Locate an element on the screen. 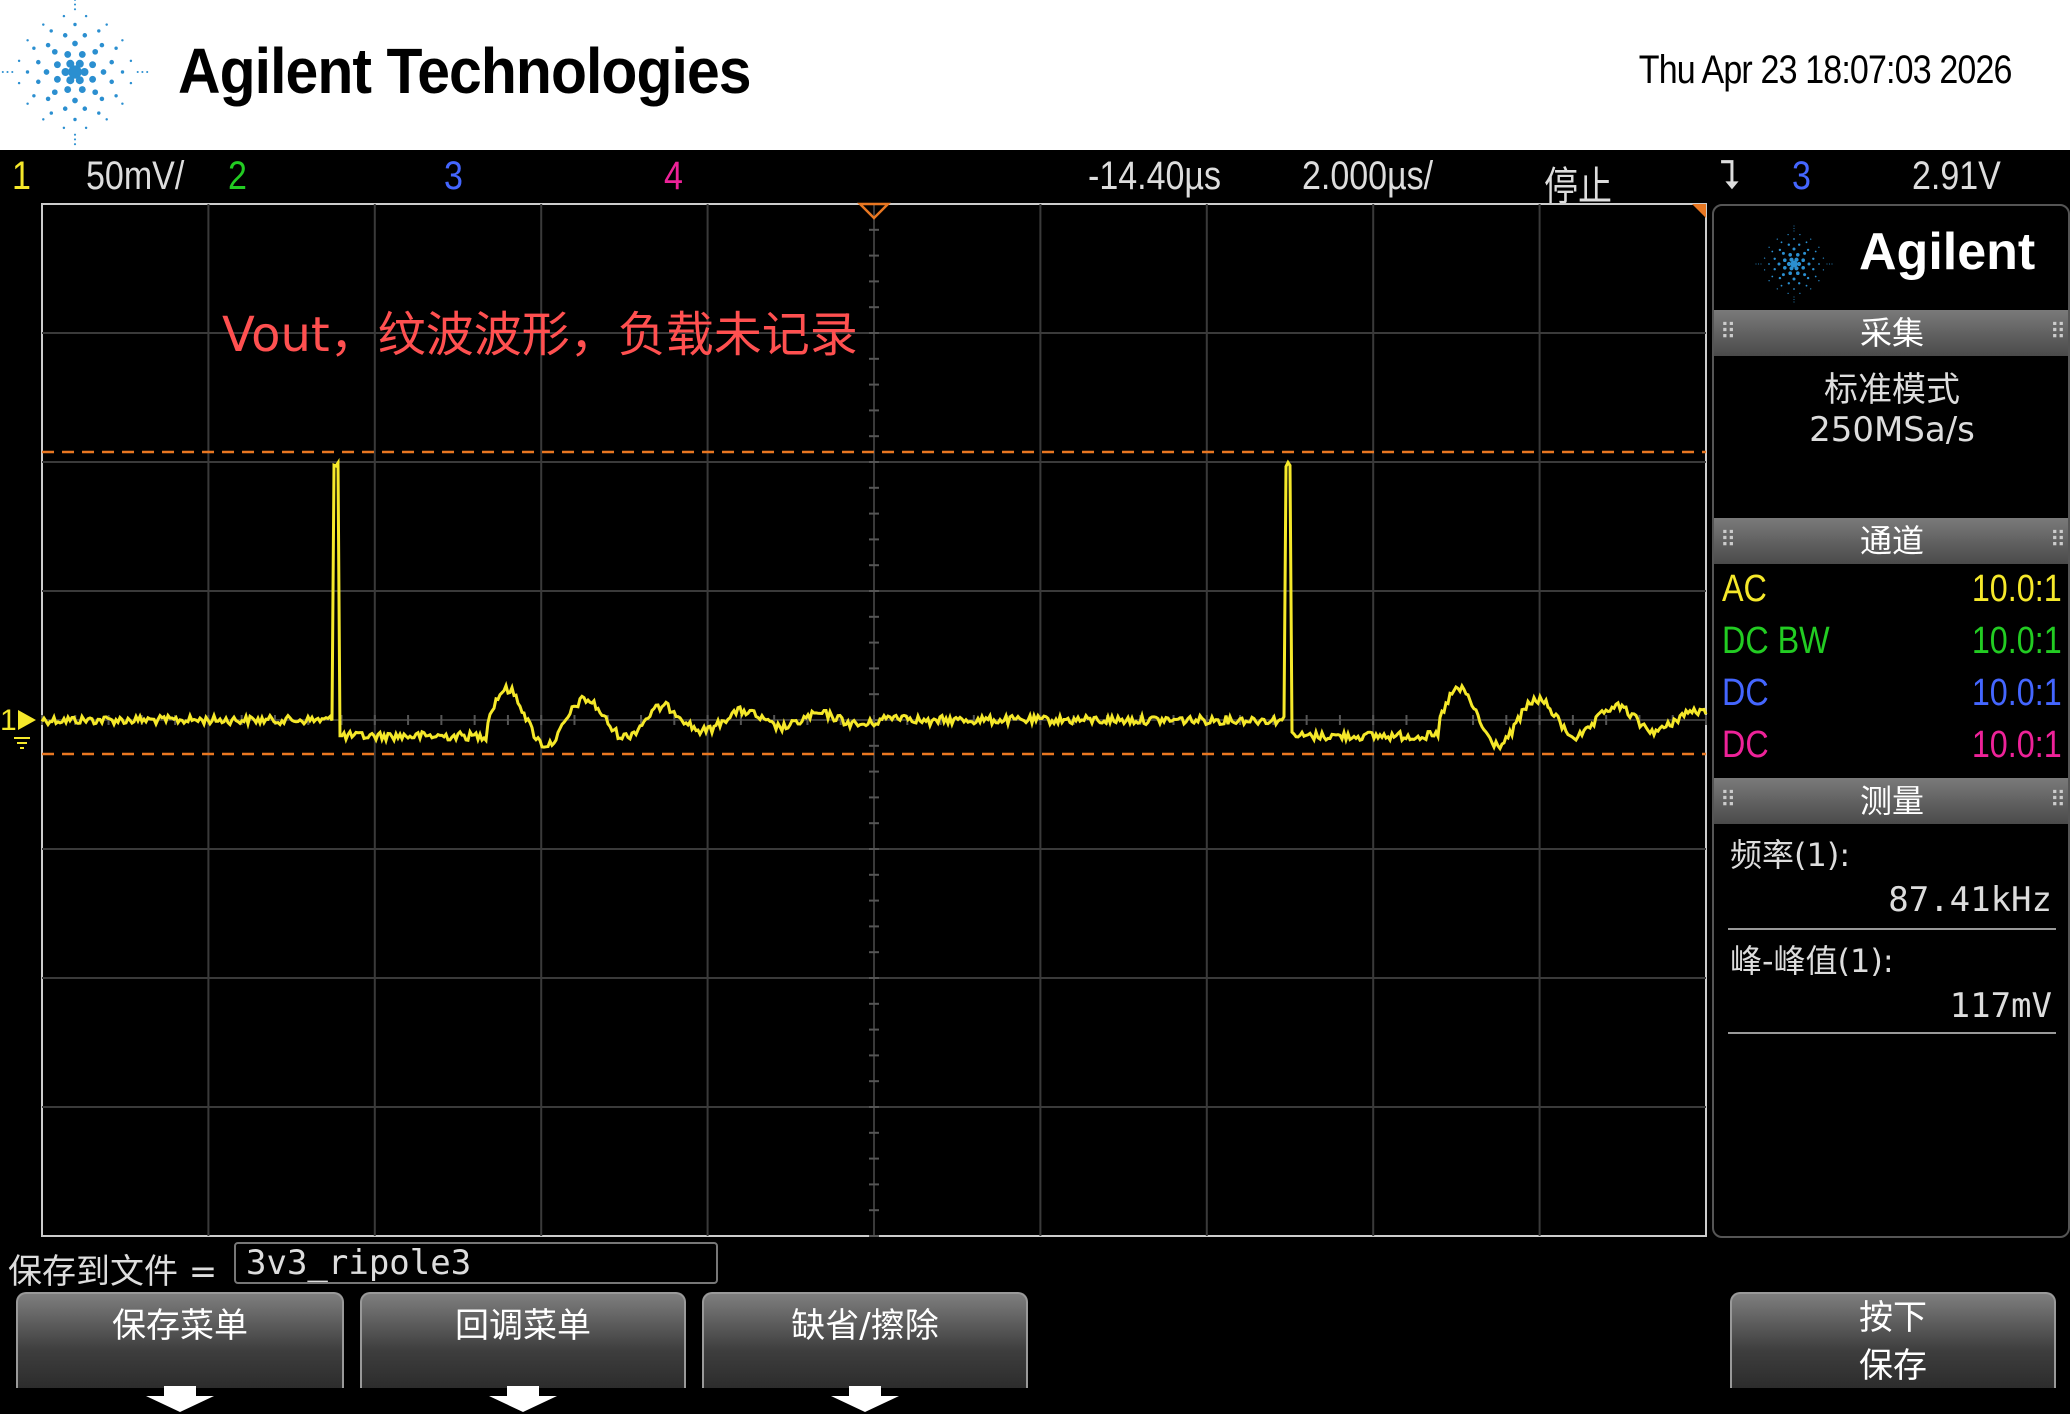 The width and height of the screenshot is (2070, 1414). acquire-mode: 标准模式 is located at coordinates (1892, 390).